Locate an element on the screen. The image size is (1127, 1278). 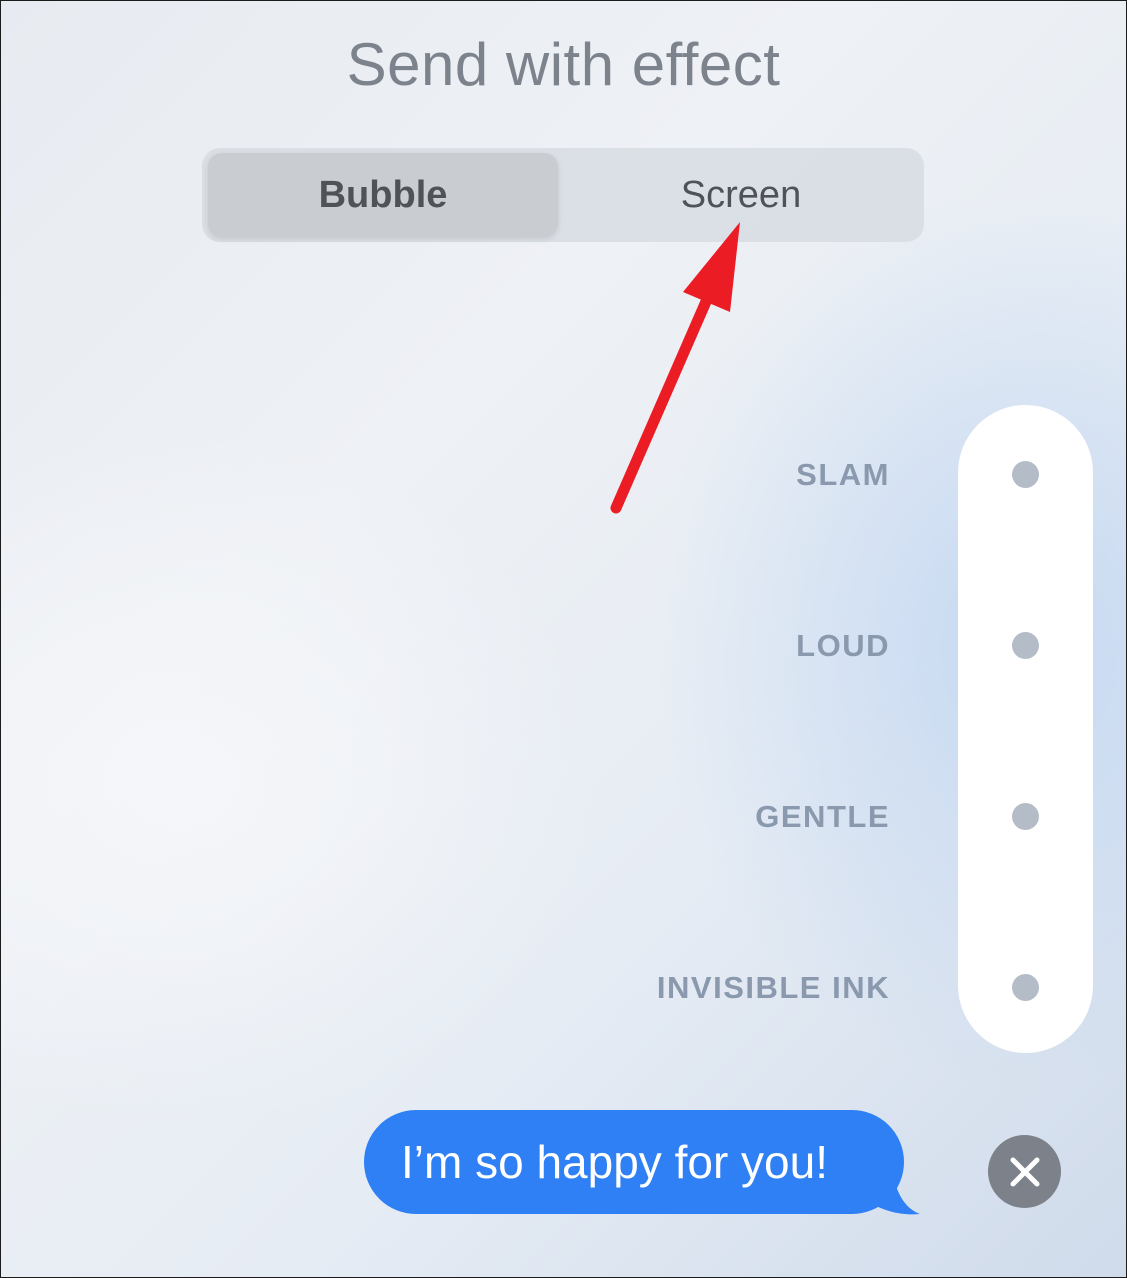
message-text: I’m so happy for you! is located at coordinates (614, 1162).